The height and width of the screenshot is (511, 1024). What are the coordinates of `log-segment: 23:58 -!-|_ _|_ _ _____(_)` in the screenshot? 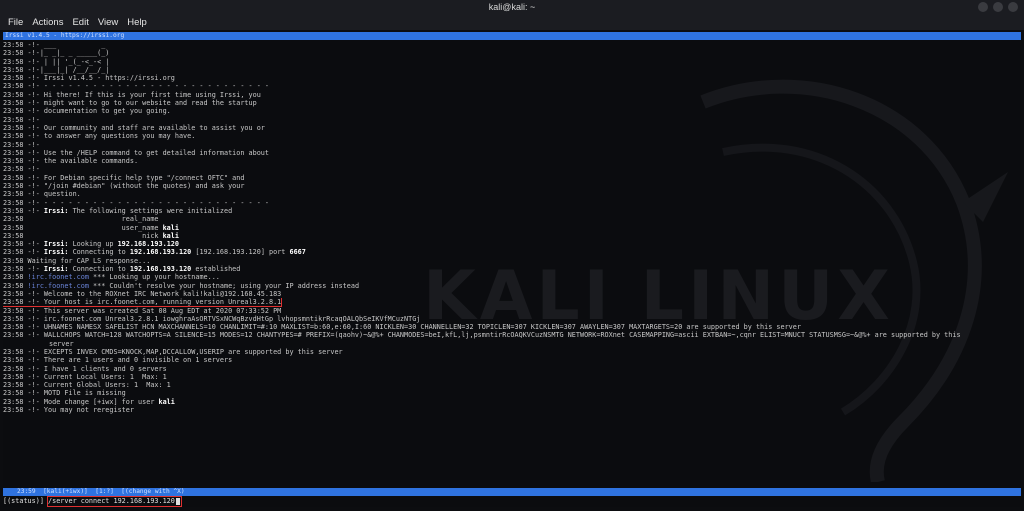 It's located at (56, 53).